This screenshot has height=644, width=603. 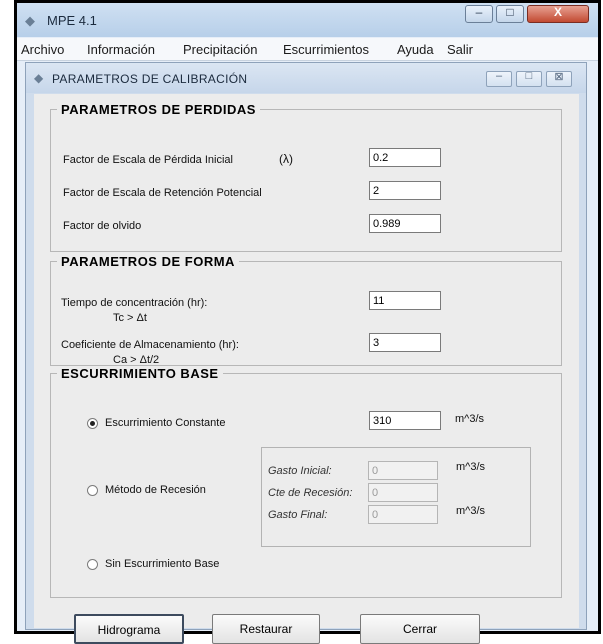 I want to click on gasto-inicial-input, so click(x=403, y=470).